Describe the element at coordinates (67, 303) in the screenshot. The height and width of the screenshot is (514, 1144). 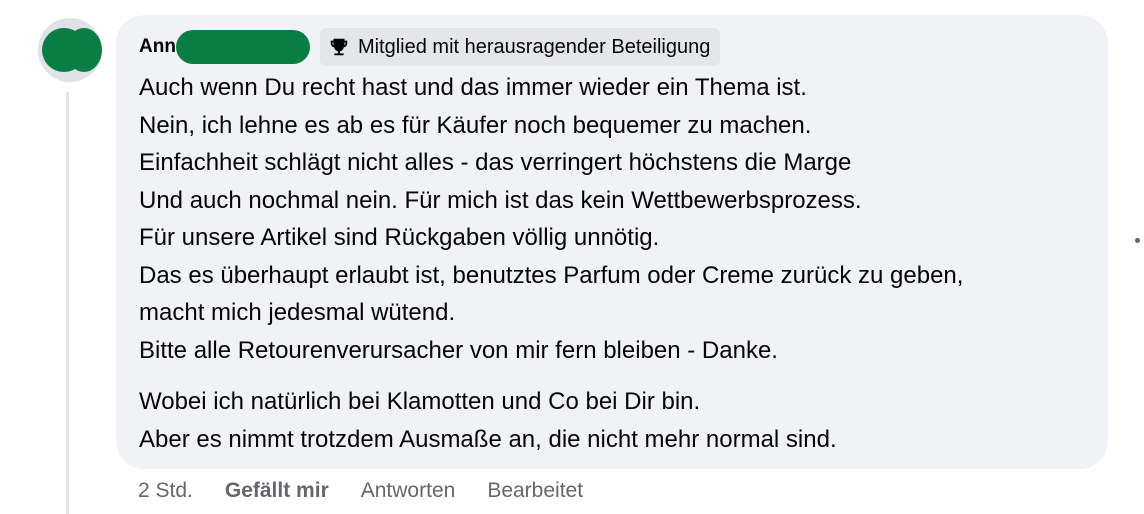
I see `thread-line` at that location.